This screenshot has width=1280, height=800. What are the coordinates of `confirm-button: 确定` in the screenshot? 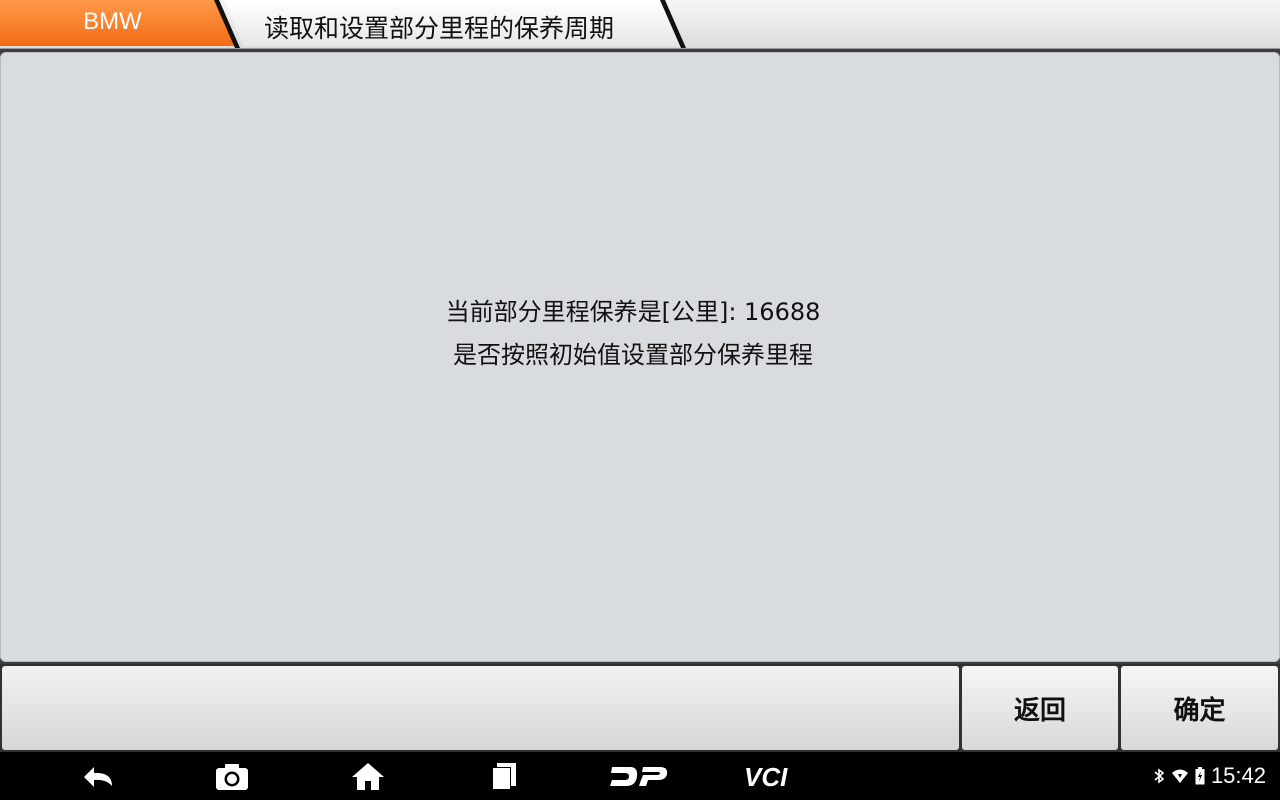 It's located at (1199, 708).